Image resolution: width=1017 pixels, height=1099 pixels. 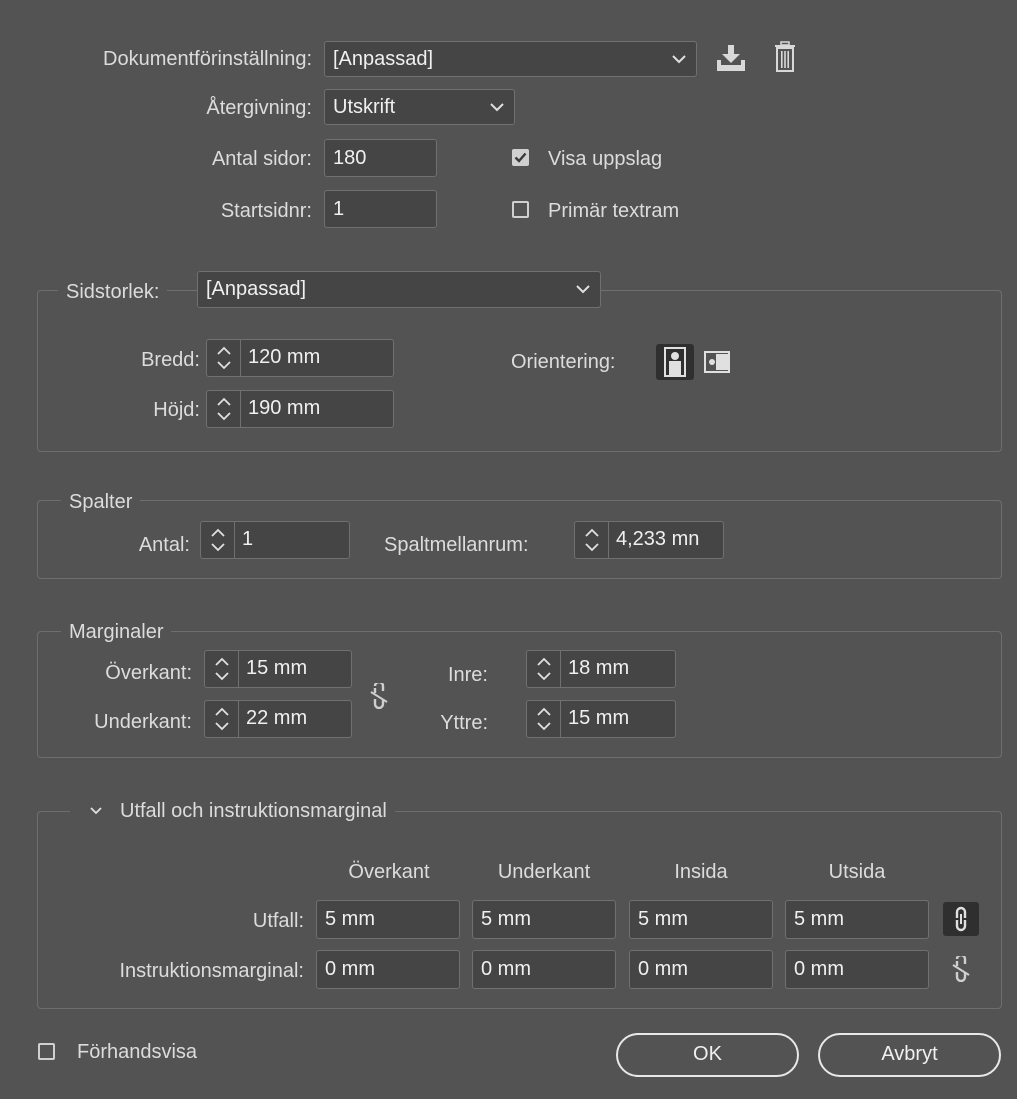 I want to click on preset-dropdown: [Anpassad], so click(x=510, y=59).